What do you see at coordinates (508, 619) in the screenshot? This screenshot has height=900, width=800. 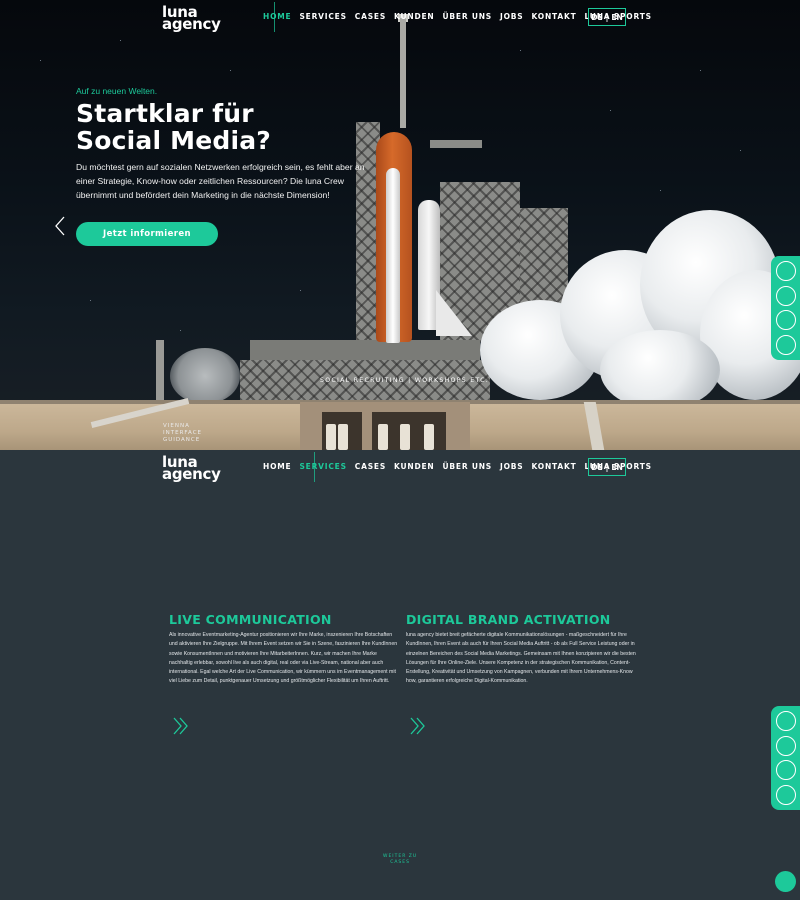 I see `service-title: DIGITAL BRAND ACTIVATION` at bounding box center [508, 619].